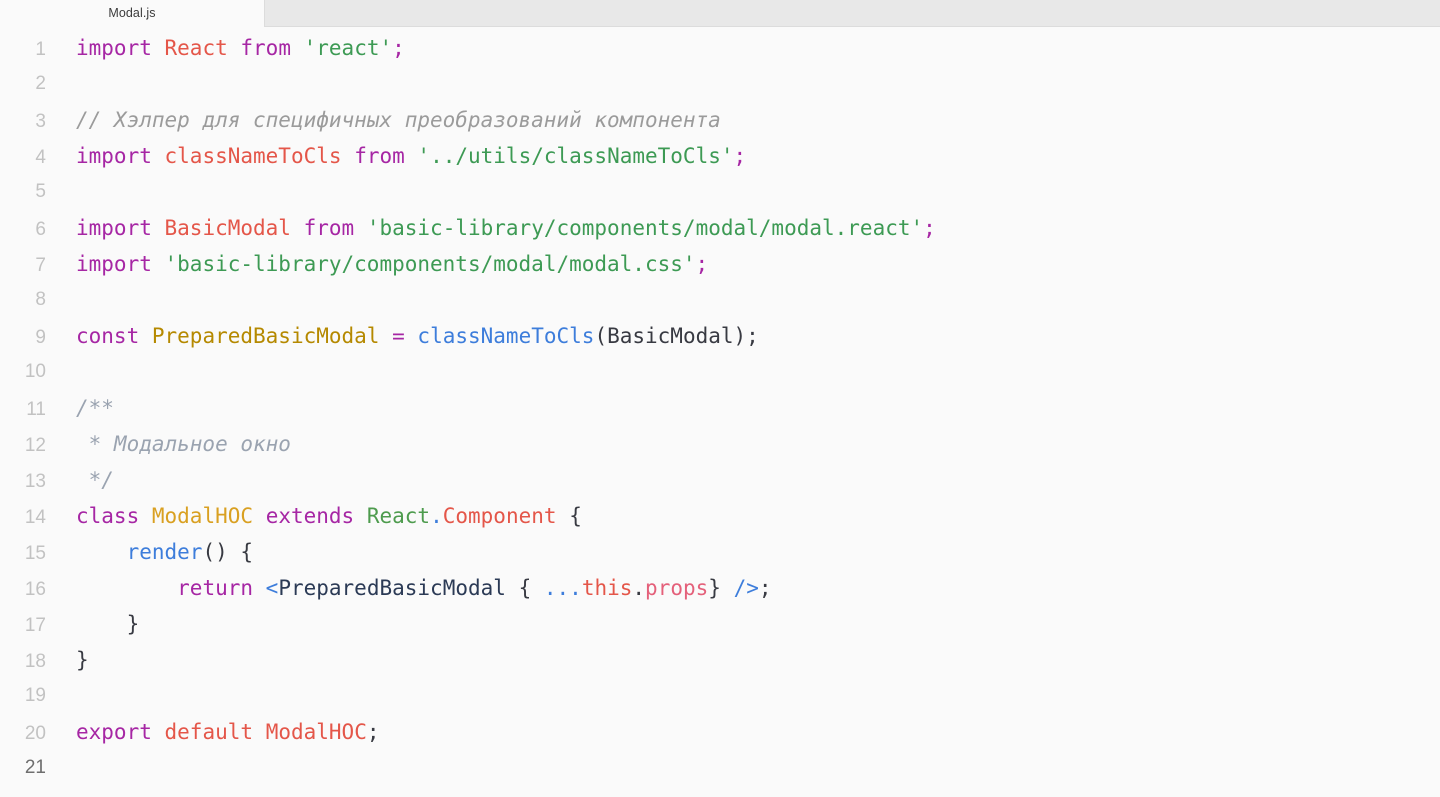  Describe the element at coordinates (720, 624) in the screenshot. I see `code-line: 17 }` at that location.